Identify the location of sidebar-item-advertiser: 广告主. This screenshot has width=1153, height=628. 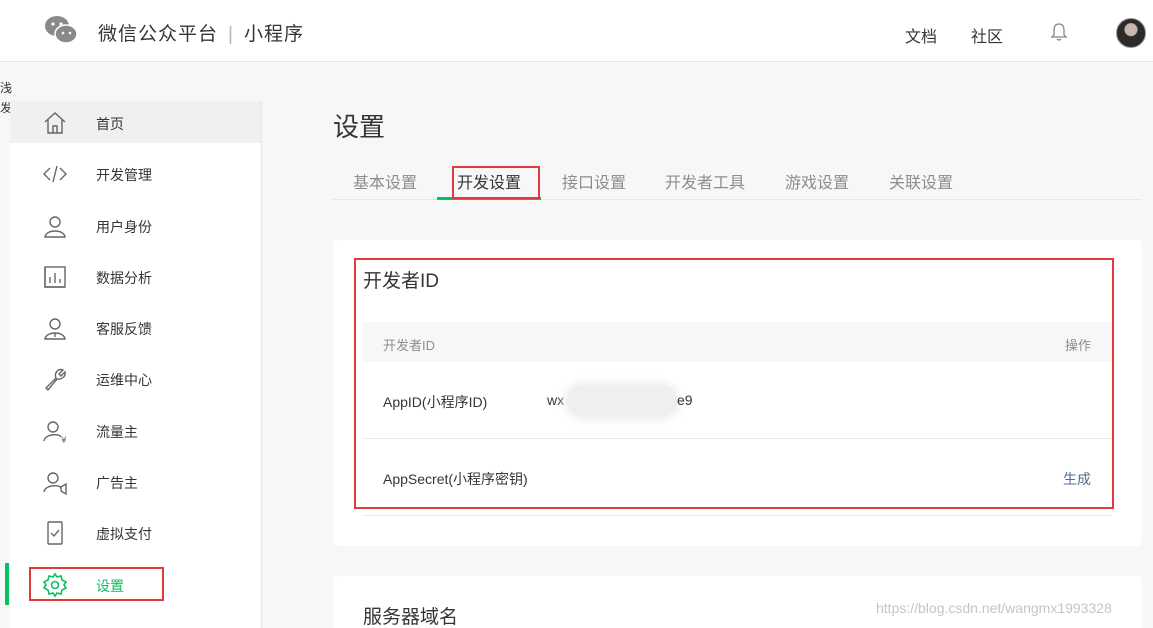
(135, 481).